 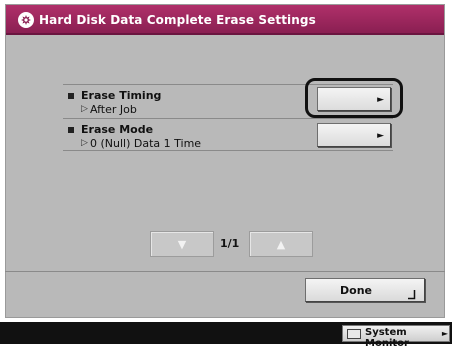 I want to click on scroll-down-button: ▼, so click(x=182, y=244).